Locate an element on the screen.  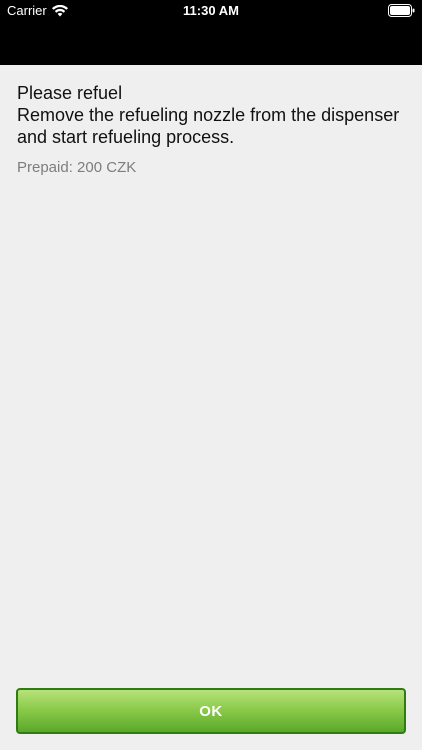
ok-button: OK is located at coordinates (211, 711).